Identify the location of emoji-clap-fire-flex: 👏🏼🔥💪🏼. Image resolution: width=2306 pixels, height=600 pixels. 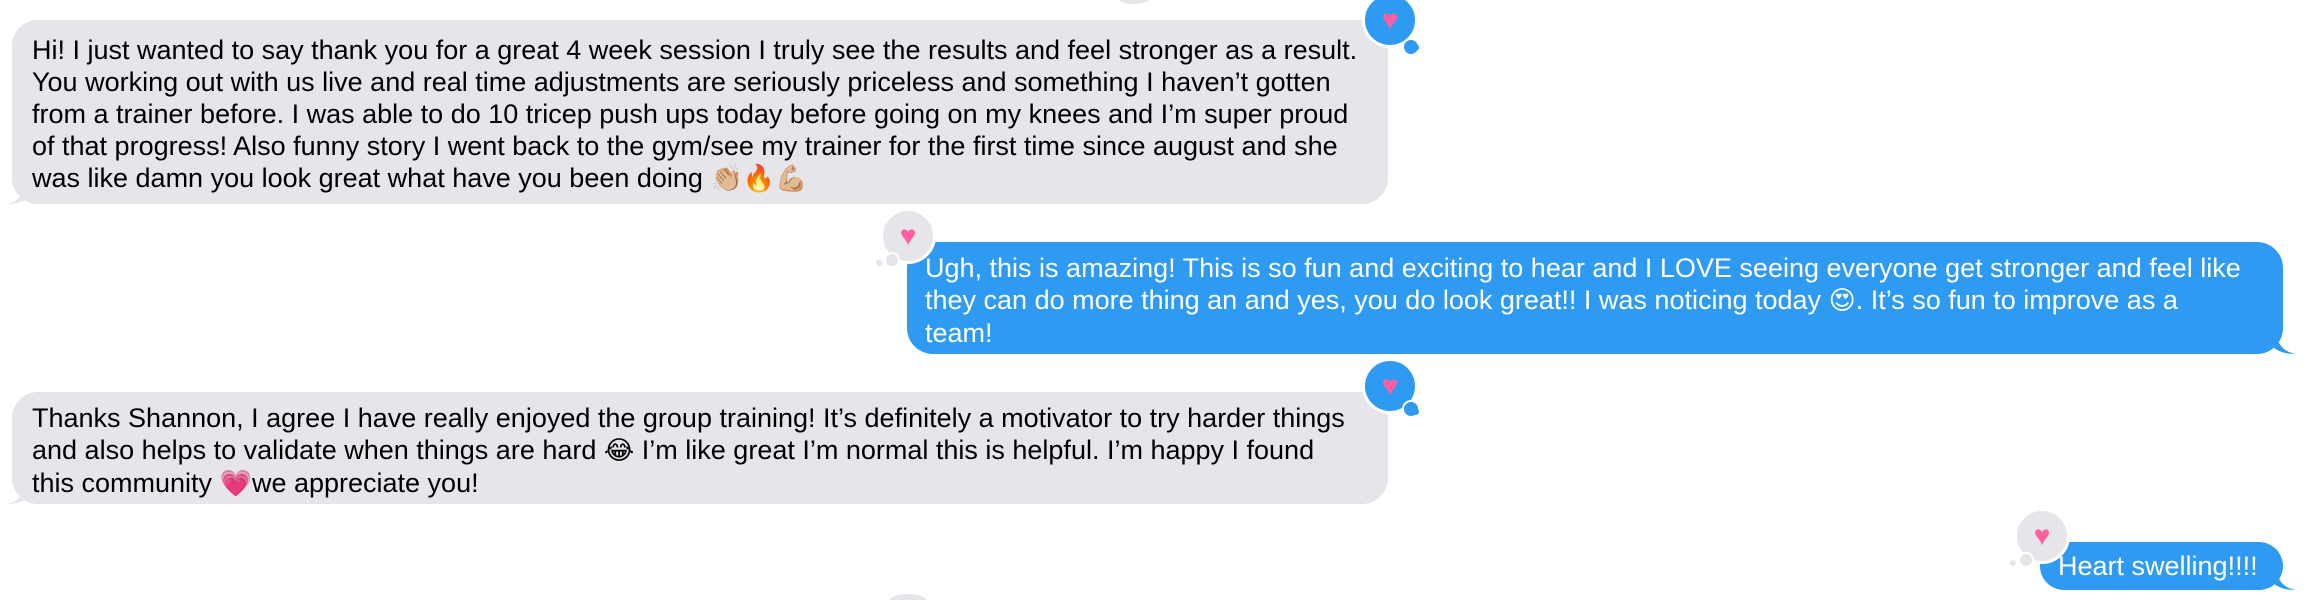
(759, 179).